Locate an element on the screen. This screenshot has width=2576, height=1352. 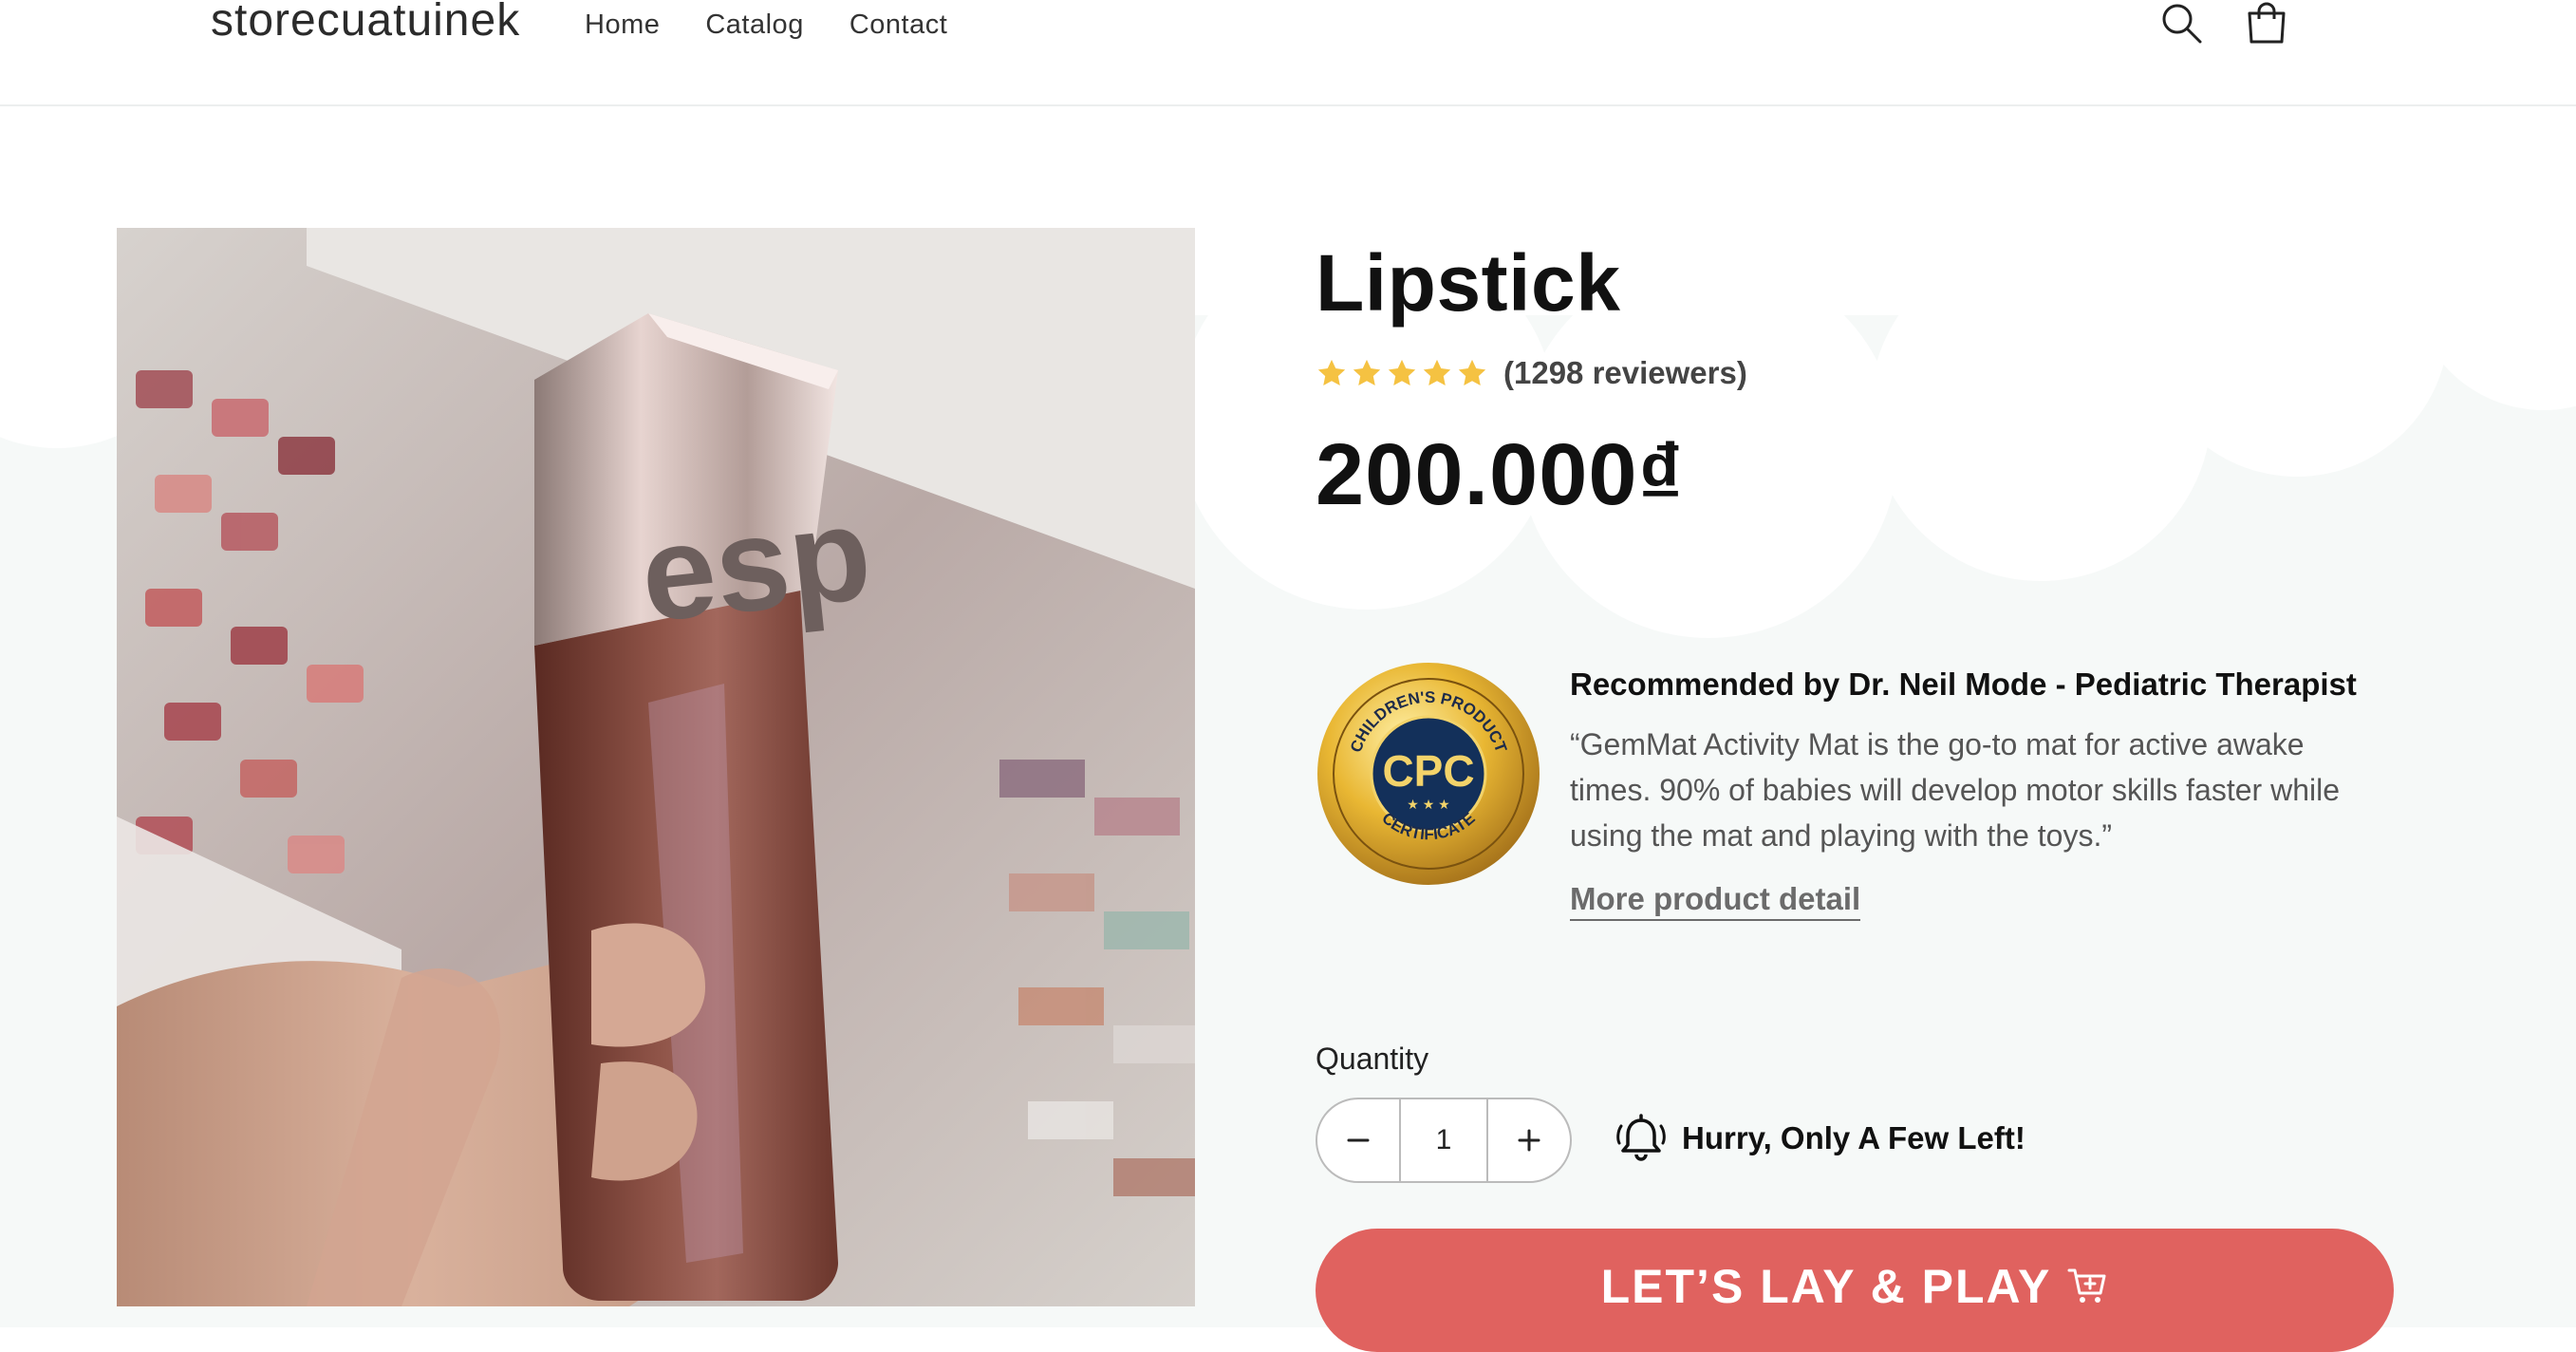
plus-icon is located at coordinates (1529, 1140).